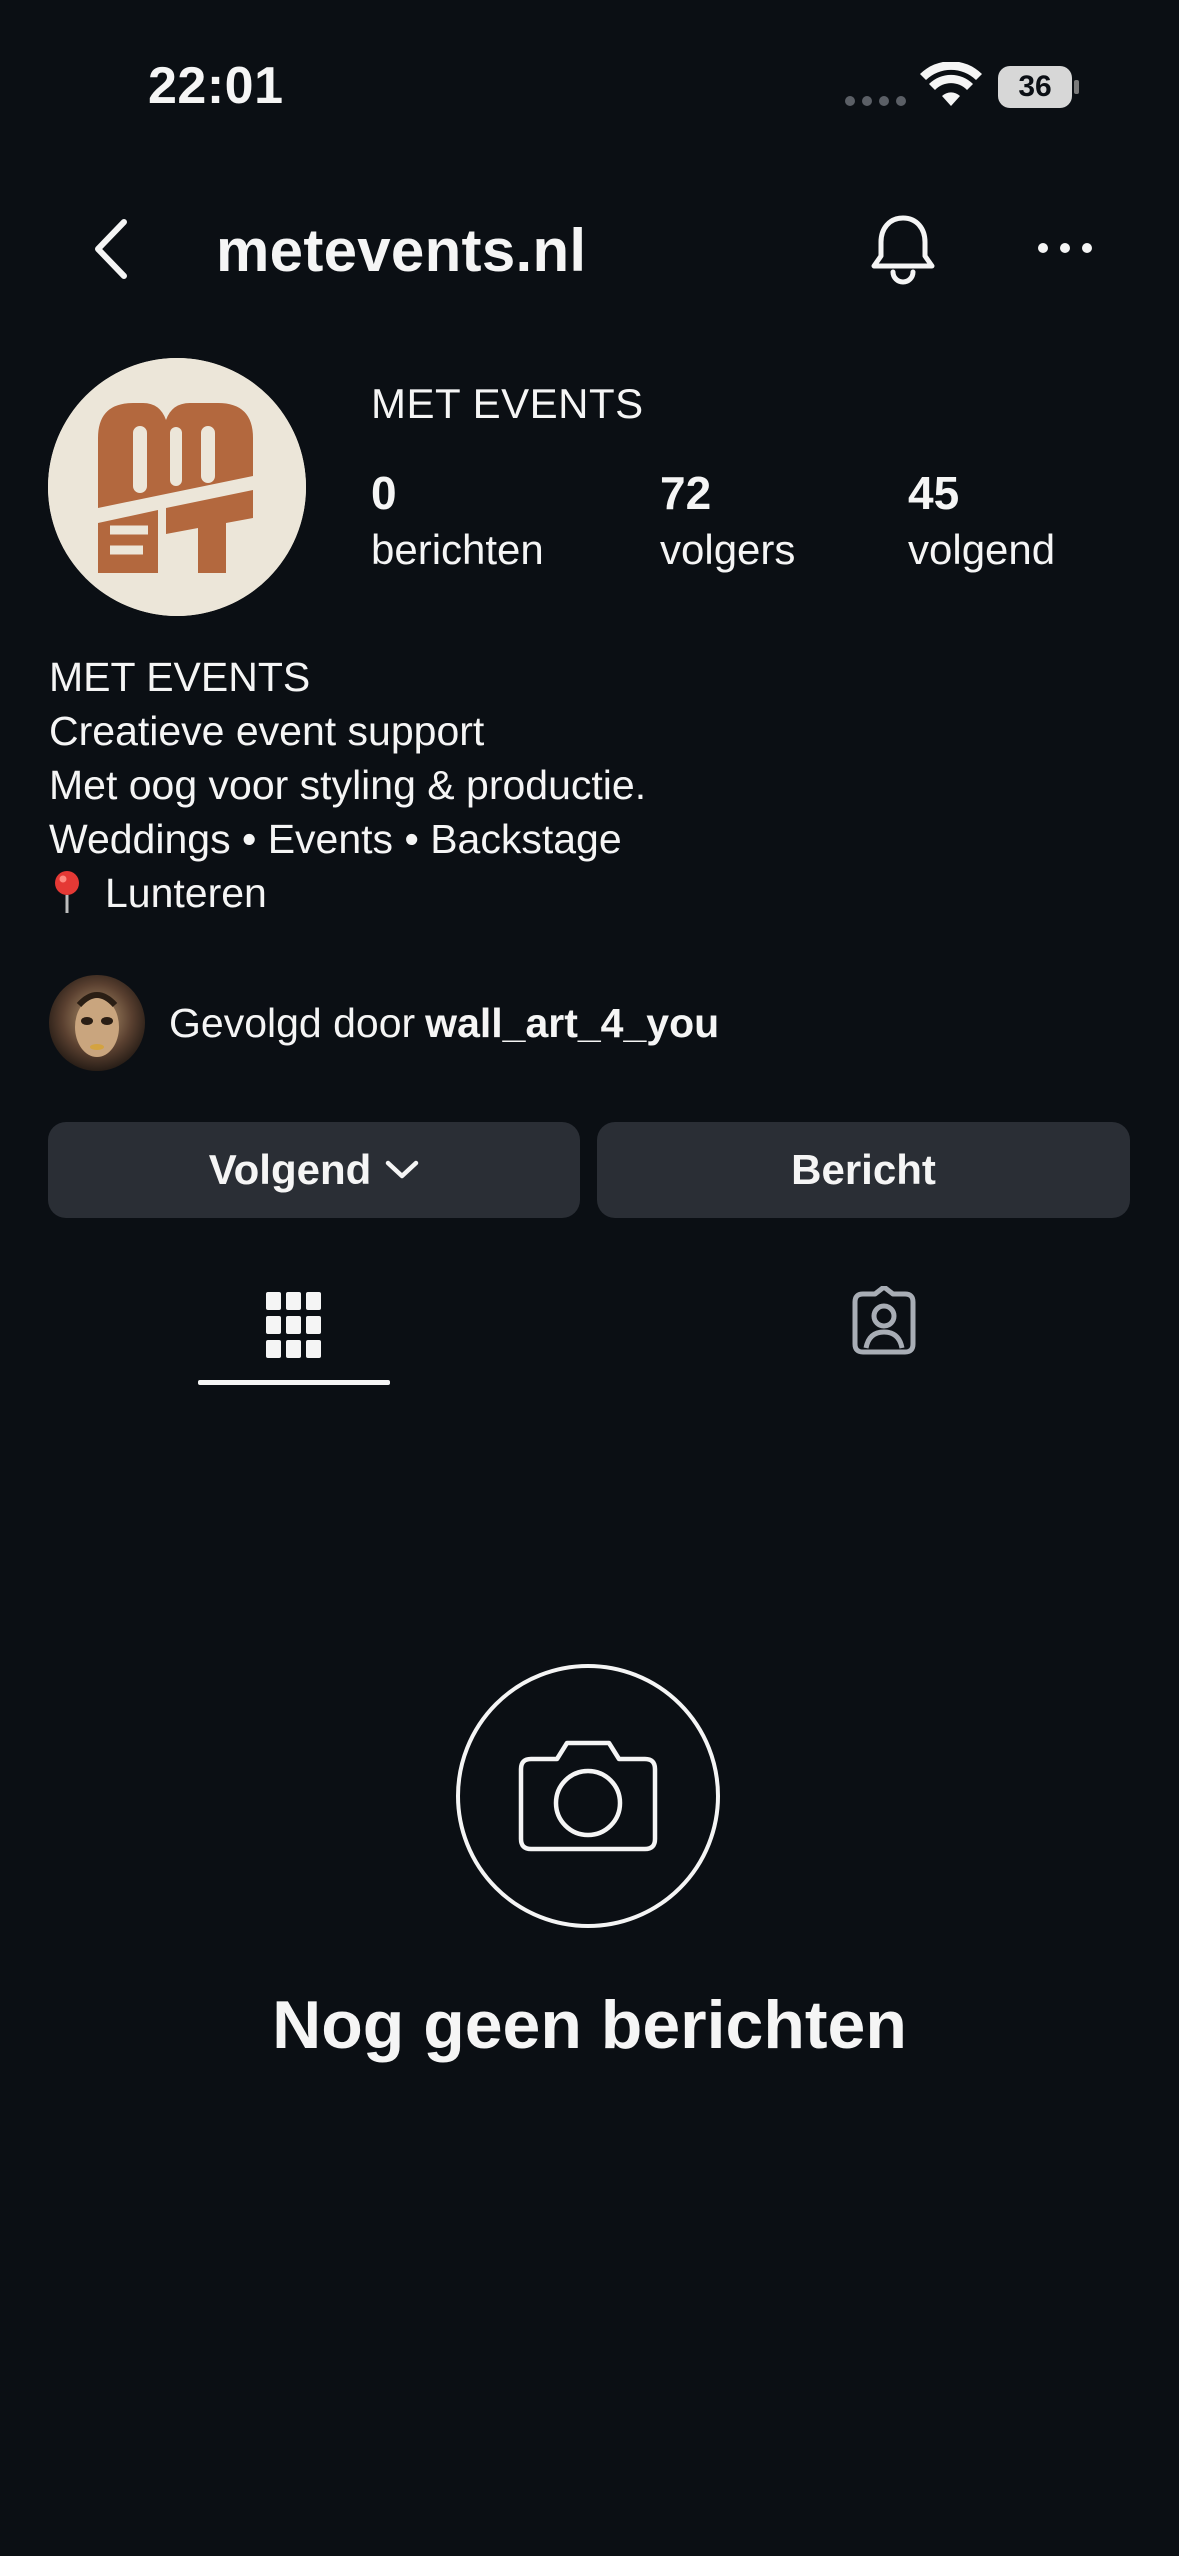 The height and width of the screenshot is (2556, 1179). What do you see at coordinates (267, 731) in the screenshot?
I see `bio-line: Creatieve event support` at bounding box center [267, 731].